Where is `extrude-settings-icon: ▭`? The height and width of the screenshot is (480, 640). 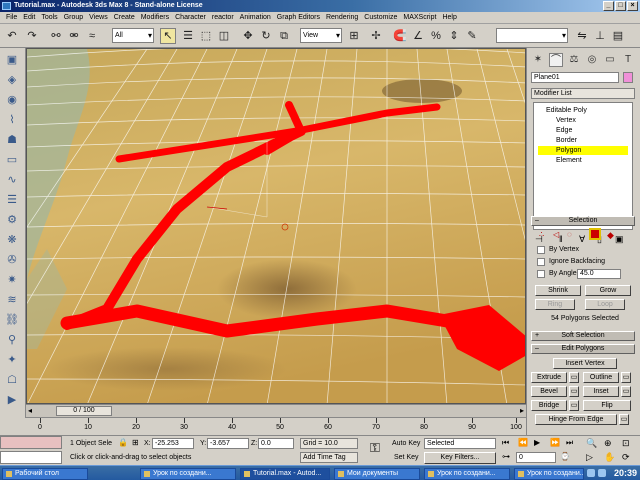 extrude-settings-icon: ▭ is located at coordinates (574, 377).